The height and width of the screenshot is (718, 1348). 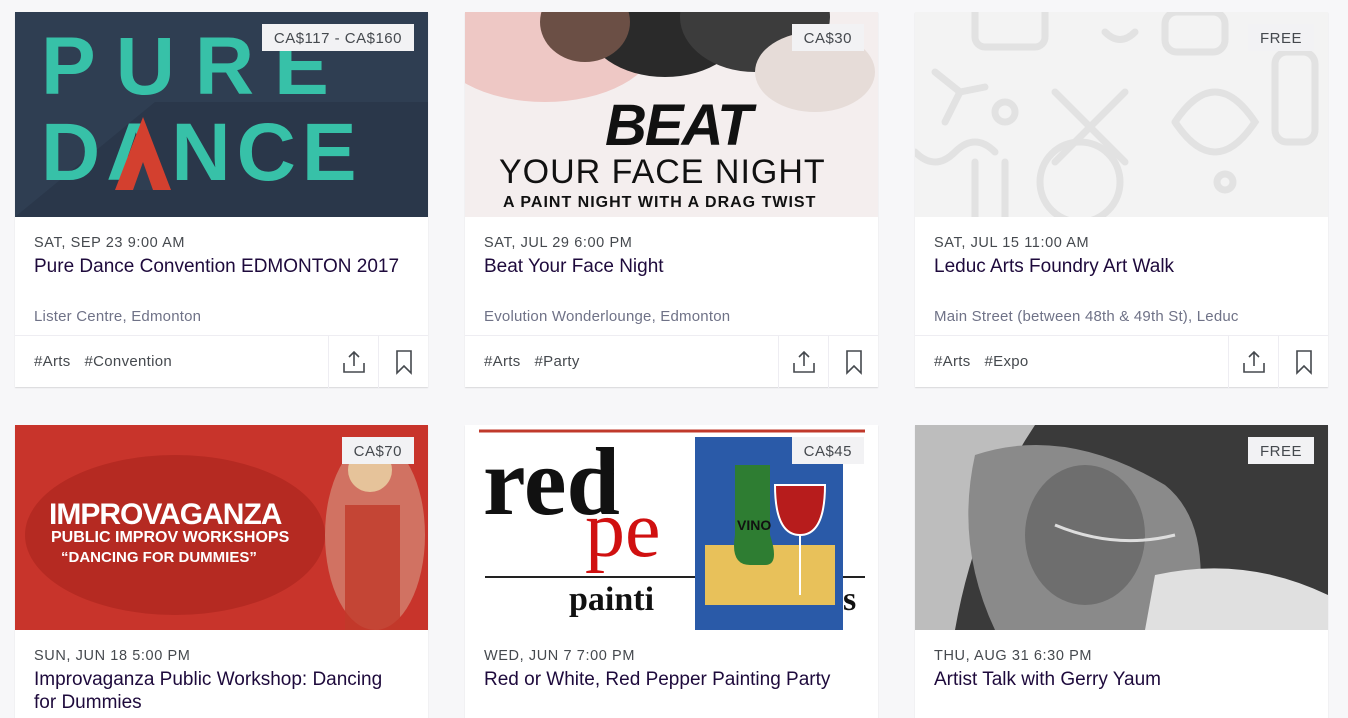 What do you see at coordinates (557, 361) in the screenshot?
I see `tag: #Party` at bounding box center [557, 361].